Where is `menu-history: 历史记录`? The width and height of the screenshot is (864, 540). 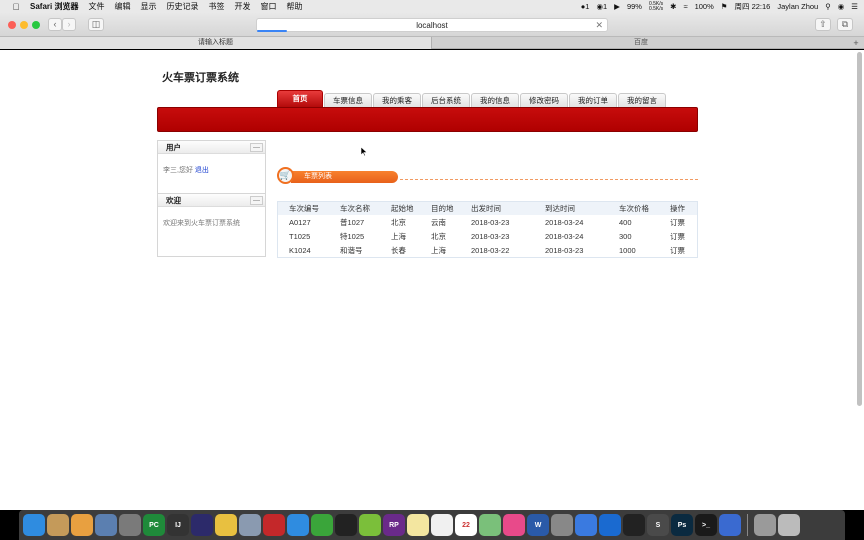
menu-history: 历史记录 is located at coordinates (182, 6).